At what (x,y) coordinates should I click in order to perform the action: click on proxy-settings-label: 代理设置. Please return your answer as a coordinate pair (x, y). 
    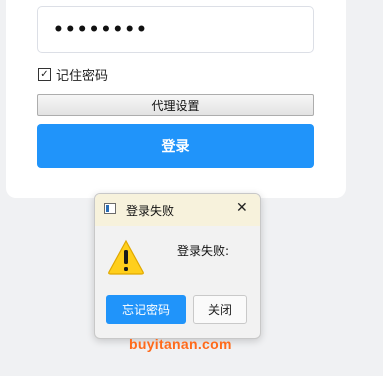
    Looking at the image, I should click on (175, 105).